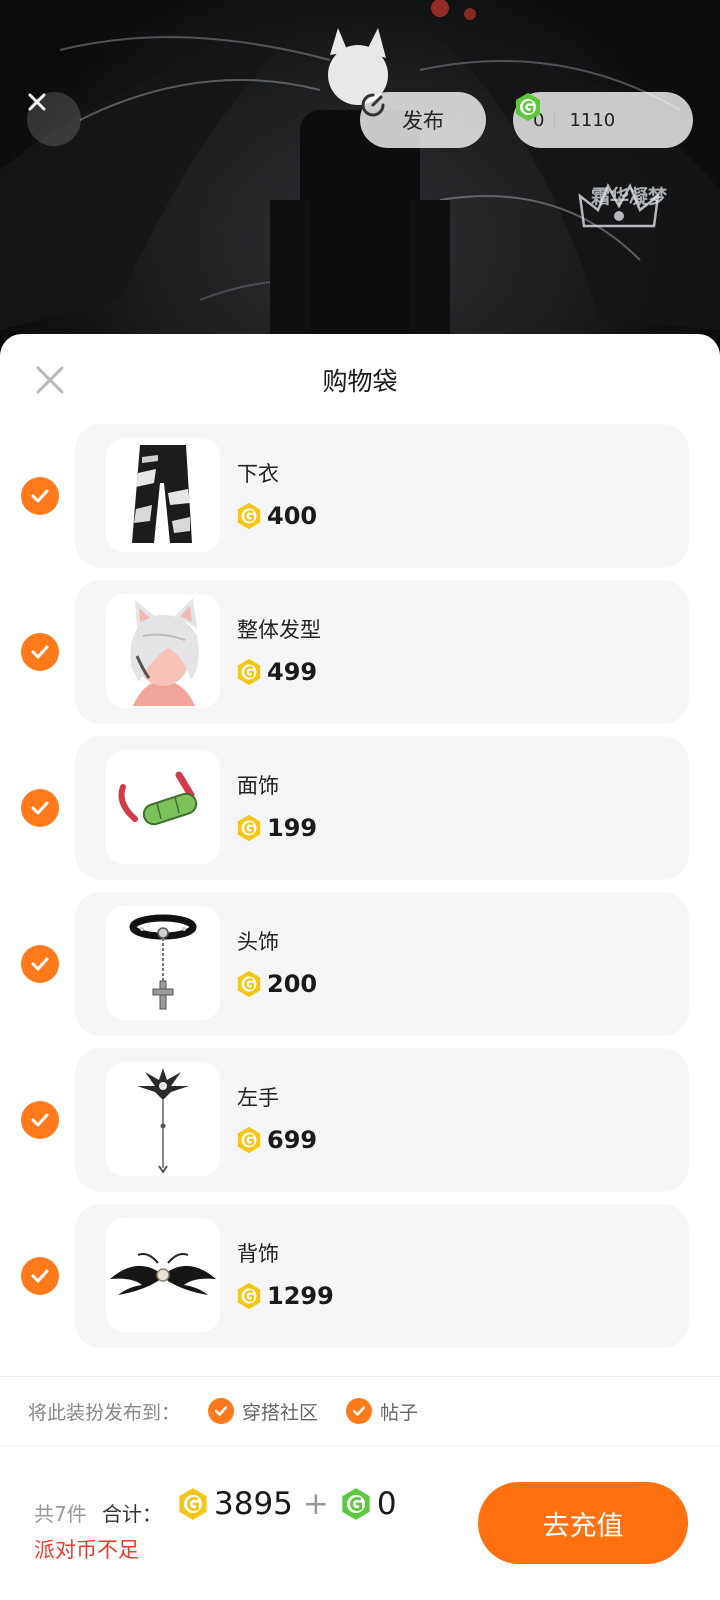 The width and height of the screenshot is (720, 1600). I want to click on publish-button: 发布, so click(423, 120).